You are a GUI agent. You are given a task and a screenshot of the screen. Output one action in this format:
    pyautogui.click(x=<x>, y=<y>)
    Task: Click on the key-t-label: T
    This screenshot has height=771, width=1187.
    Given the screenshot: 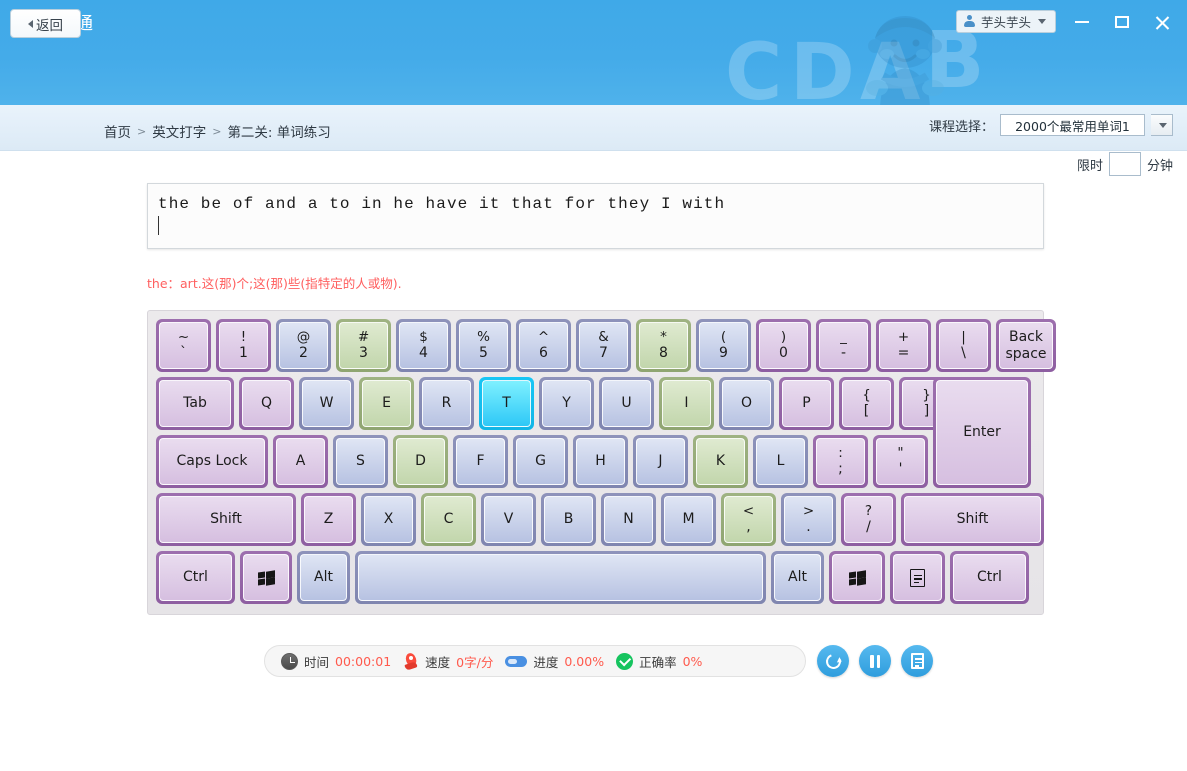 What is the action you would take?
    pyautogui.click(x=506, y=403)
    